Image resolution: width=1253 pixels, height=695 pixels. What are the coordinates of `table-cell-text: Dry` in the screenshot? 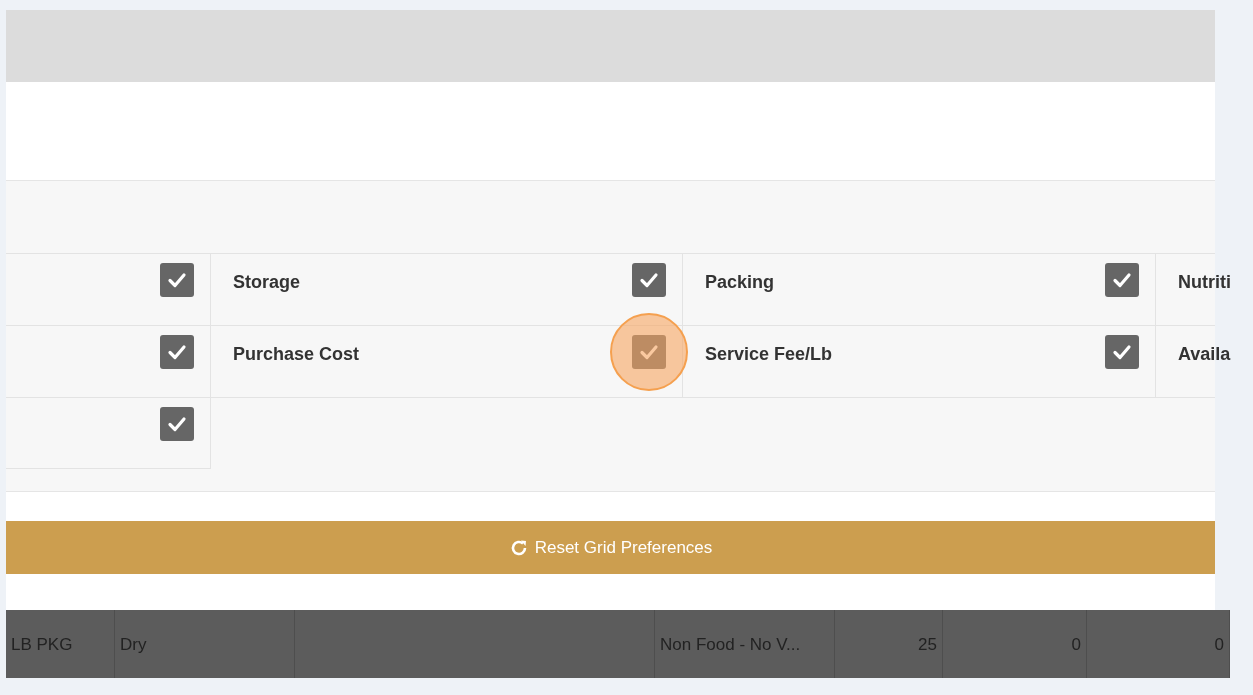 It's located at (133, 645).